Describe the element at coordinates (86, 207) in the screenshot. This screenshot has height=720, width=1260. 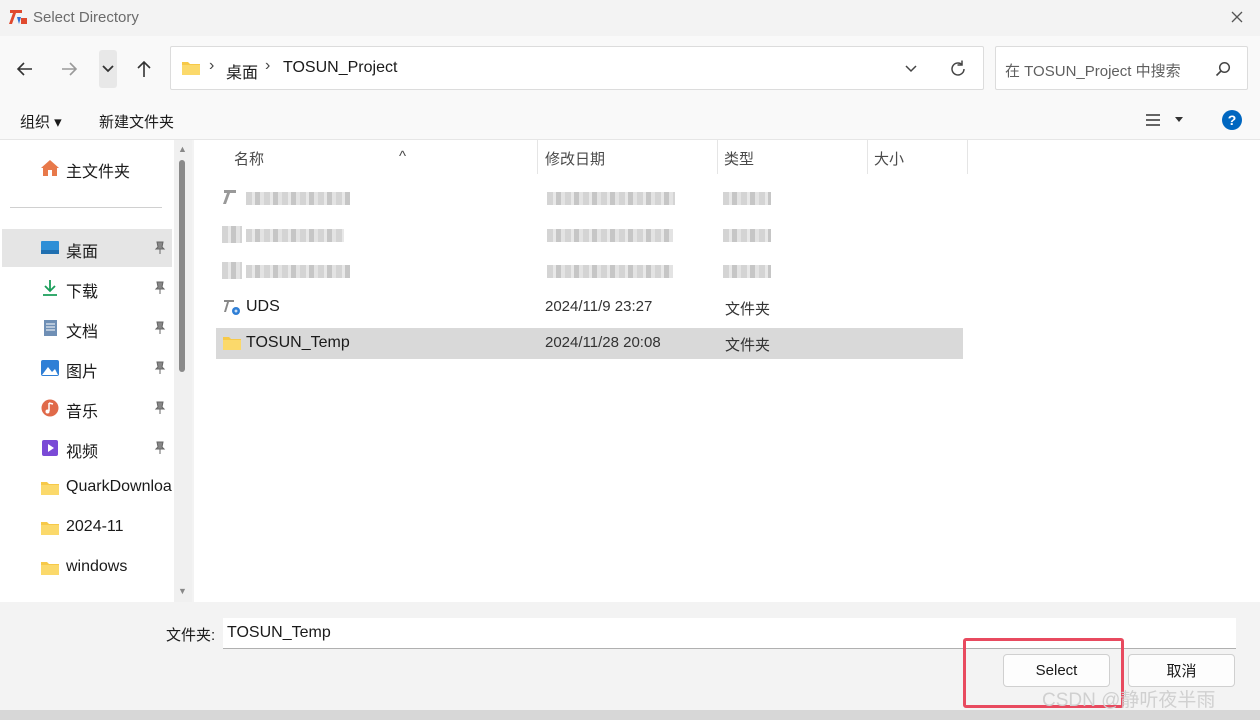
I see `sidebar-divider` at that location.